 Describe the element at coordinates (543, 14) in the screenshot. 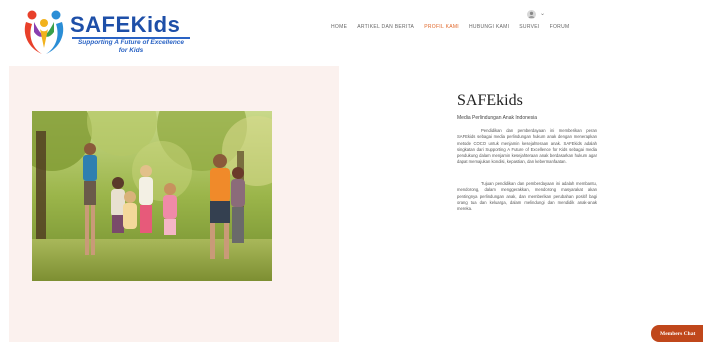

I see `chevron-down-icon: ⌄` at that location.